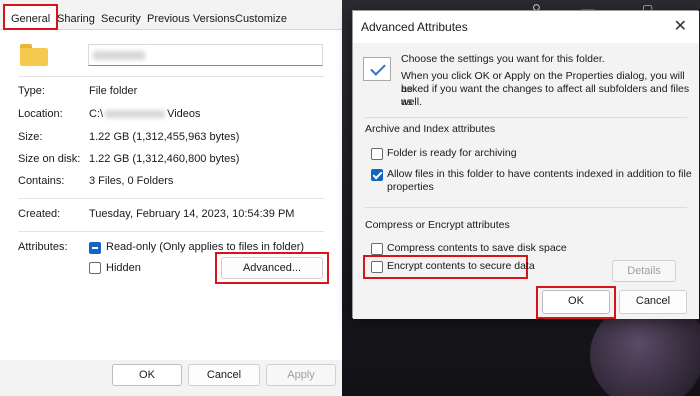 This screenshot has width=700, height=396. What do you see at coordinates (526, 27) in the screenshot?
I see `dialog-title-bar: Advanced Attributes ✕` at bounding box center [526, 27].